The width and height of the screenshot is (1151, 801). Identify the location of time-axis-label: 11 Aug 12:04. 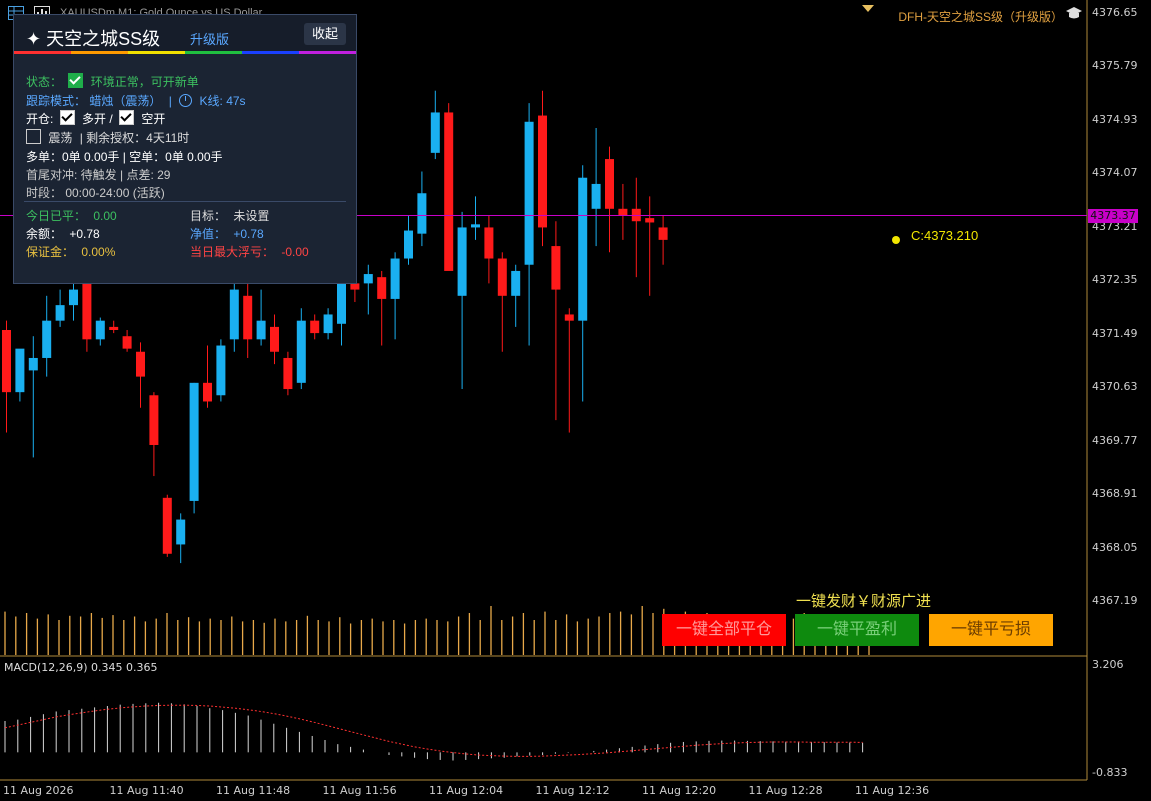
(466, 790).